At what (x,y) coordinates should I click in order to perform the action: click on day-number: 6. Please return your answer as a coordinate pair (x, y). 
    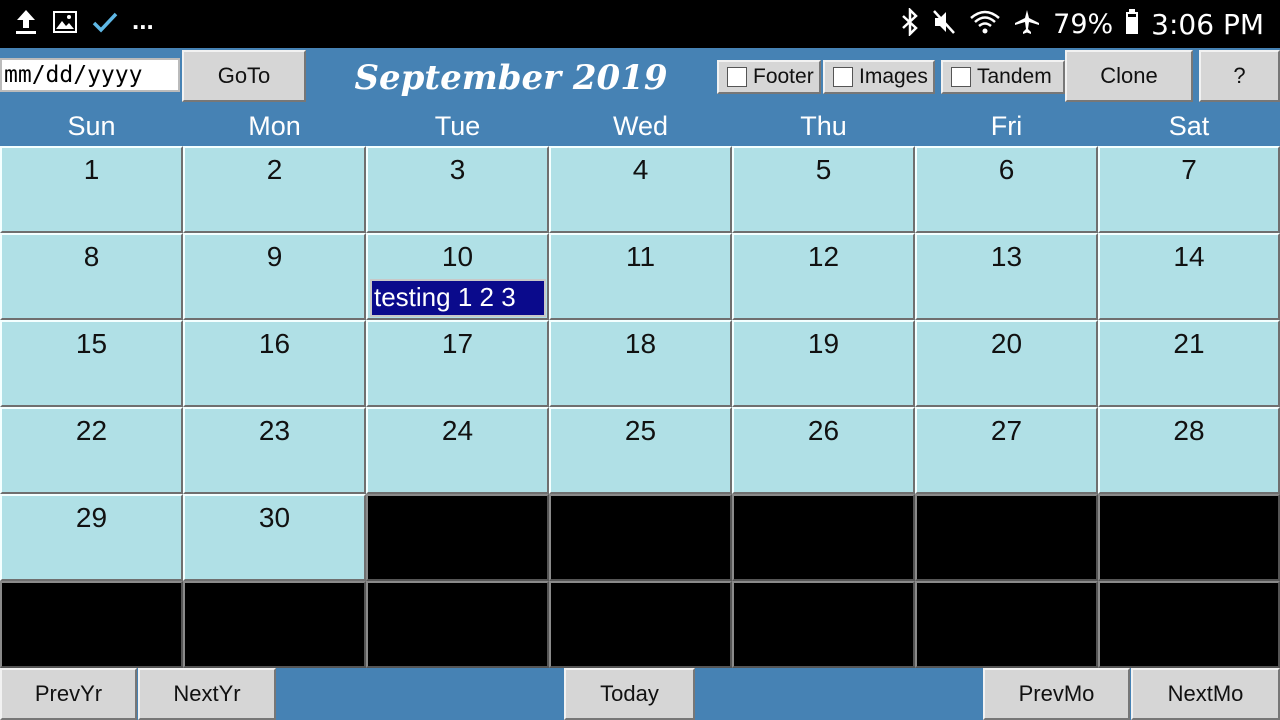
    Looking at the image, I should click on (1006, 169).